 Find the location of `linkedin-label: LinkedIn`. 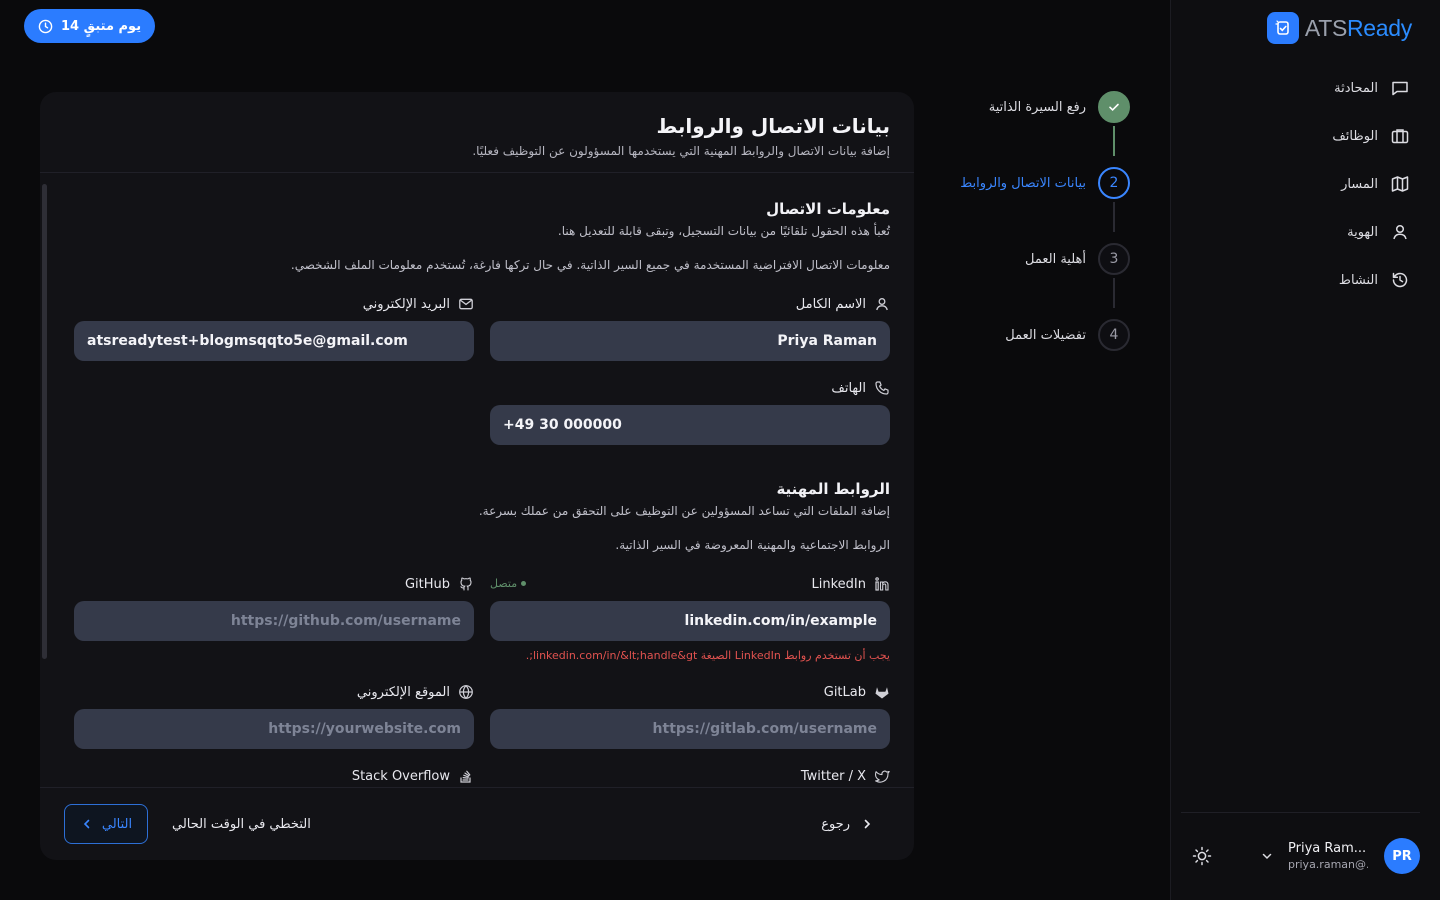

linkedin-label: LinkedIn is located at coordinates (851, 584).